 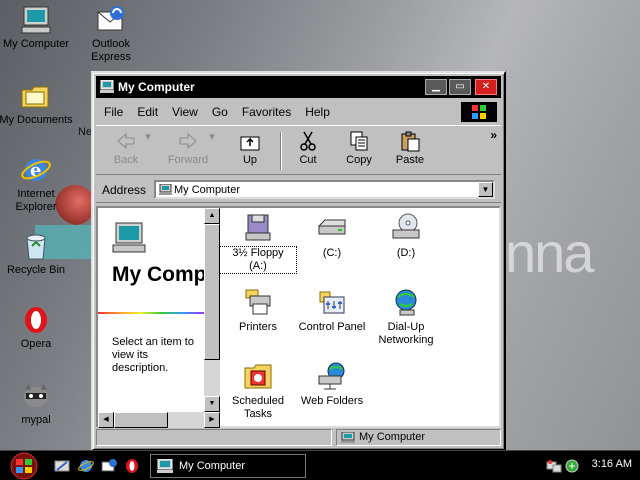 I want to click on forward-arrow-icon, so click(x=188, y=141).